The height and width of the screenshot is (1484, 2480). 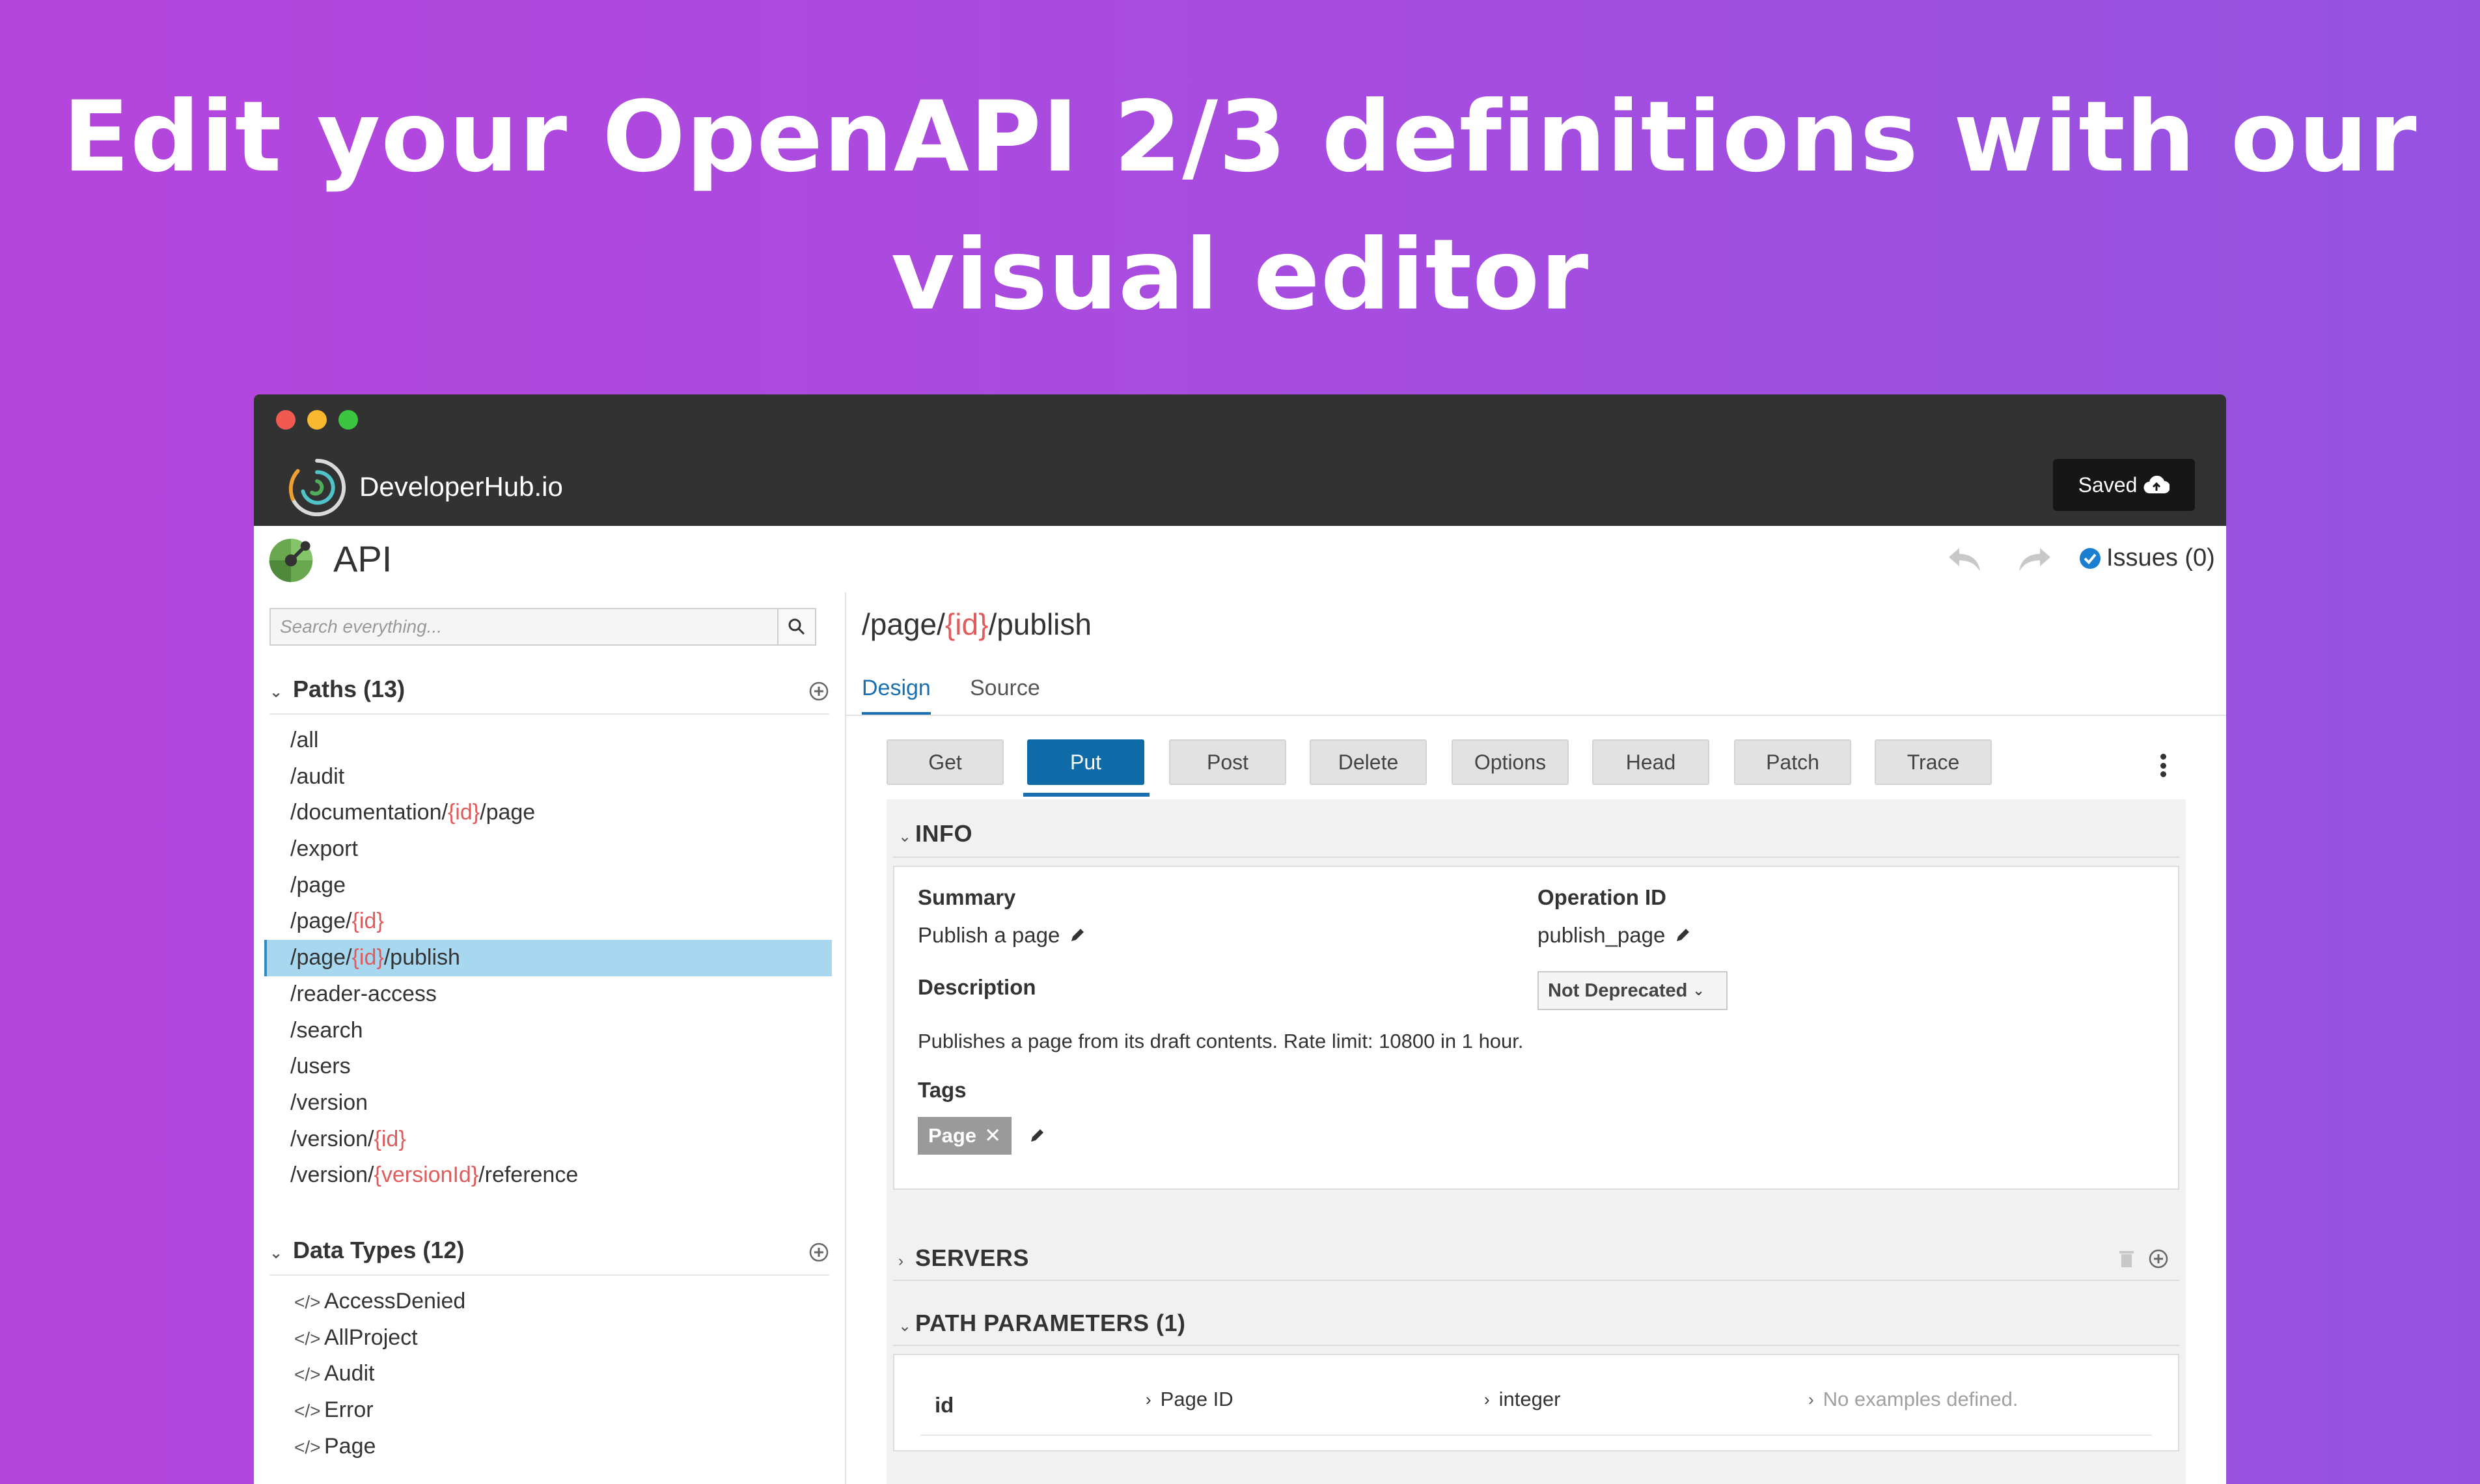 I want to click on path-param: {versionId}, so click(x=427, y=1175).